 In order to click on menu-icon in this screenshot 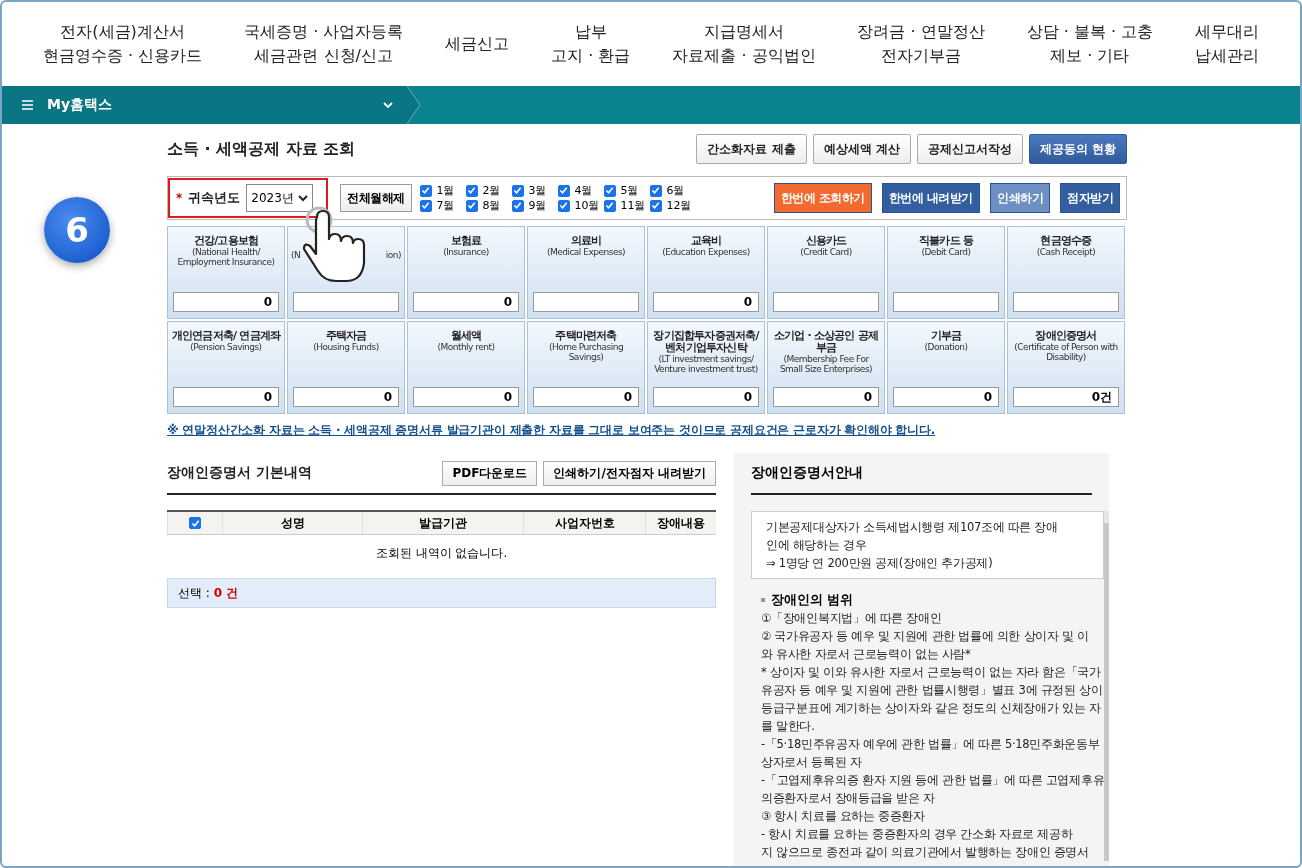, I will do `click(27, 105)`.